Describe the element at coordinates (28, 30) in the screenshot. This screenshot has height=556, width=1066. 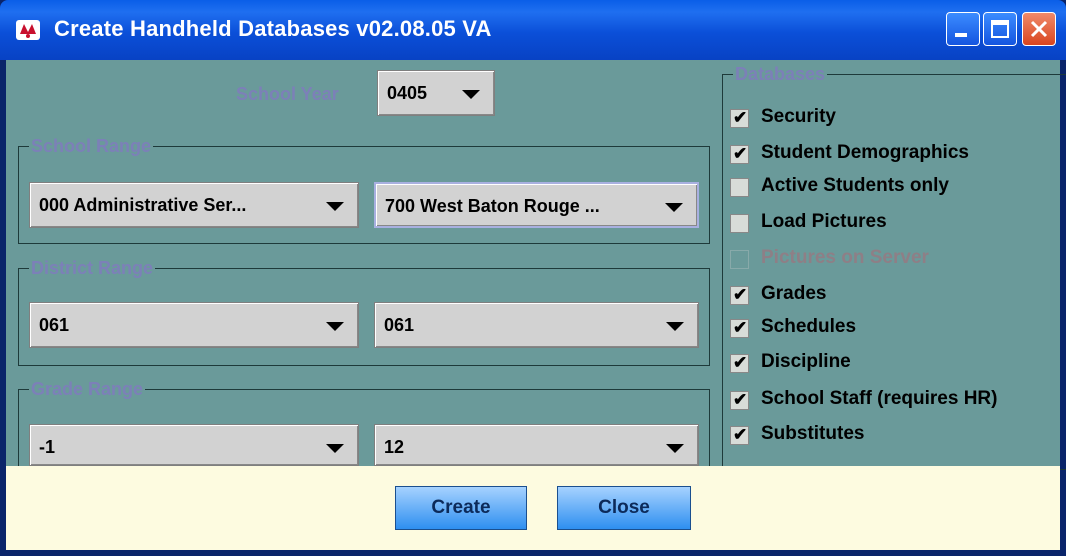
I see `app-logo-icon` at that location.